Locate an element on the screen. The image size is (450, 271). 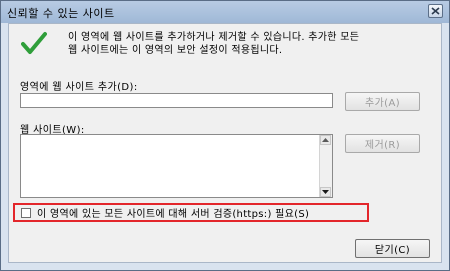
add-site-input is located at coordinates (176, 100).